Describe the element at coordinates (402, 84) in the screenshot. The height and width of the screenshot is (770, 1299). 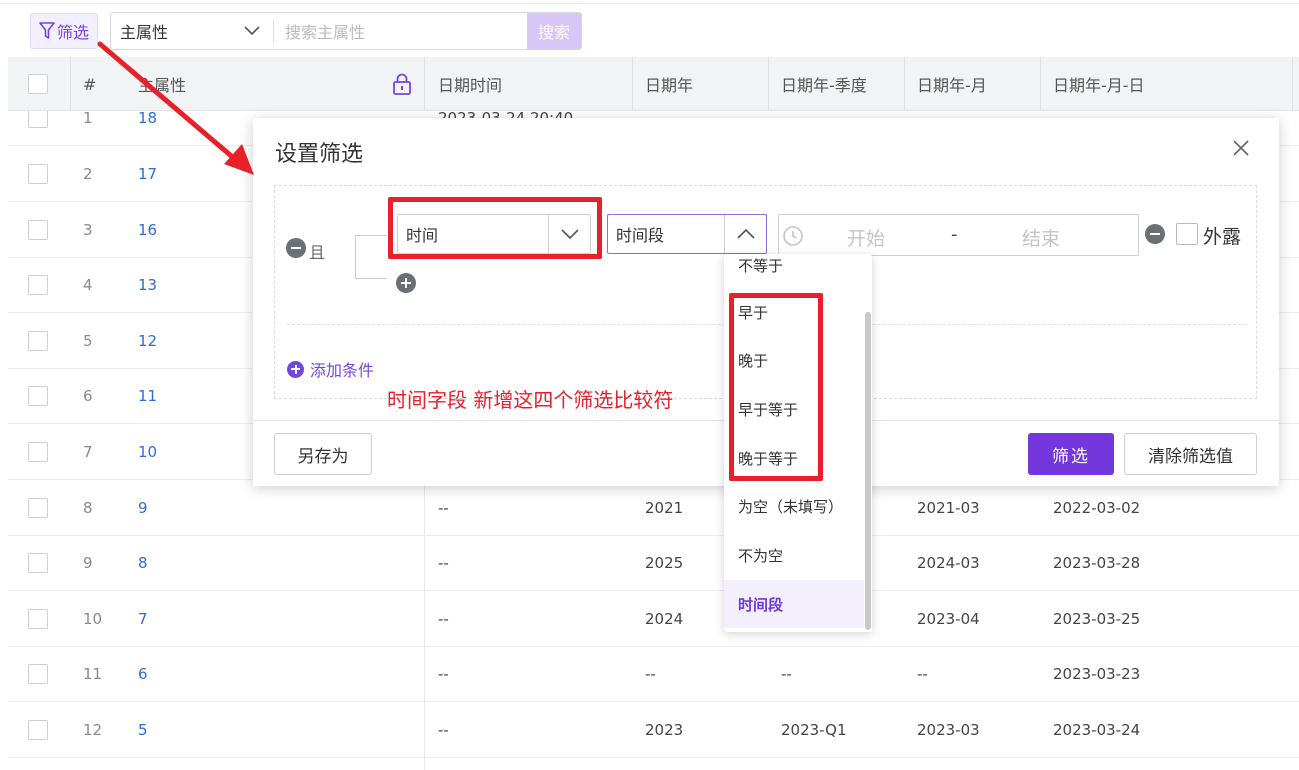
I see `lock-icon` at that location.